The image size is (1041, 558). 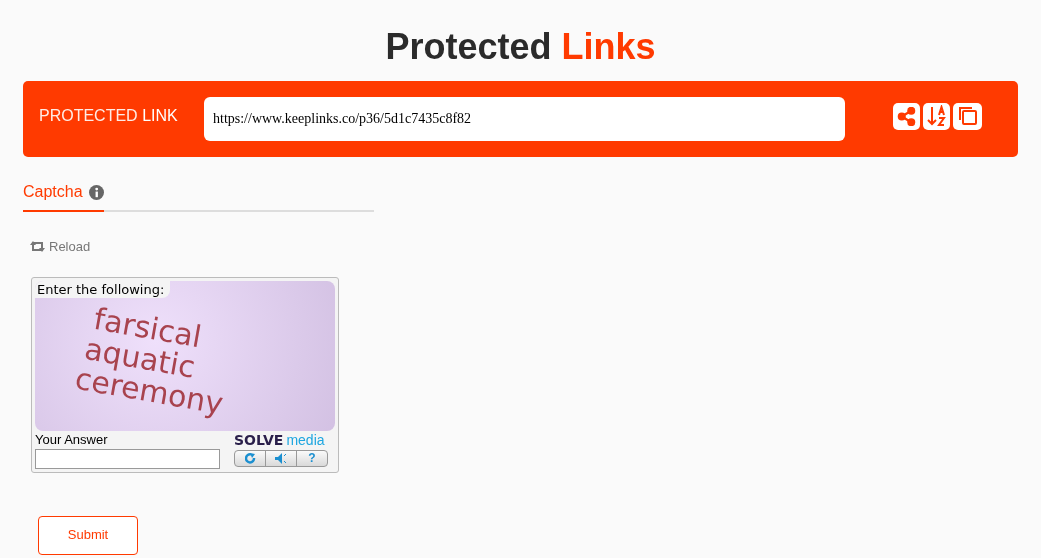 I want to click on share-icon, so click(x=906, y=116).